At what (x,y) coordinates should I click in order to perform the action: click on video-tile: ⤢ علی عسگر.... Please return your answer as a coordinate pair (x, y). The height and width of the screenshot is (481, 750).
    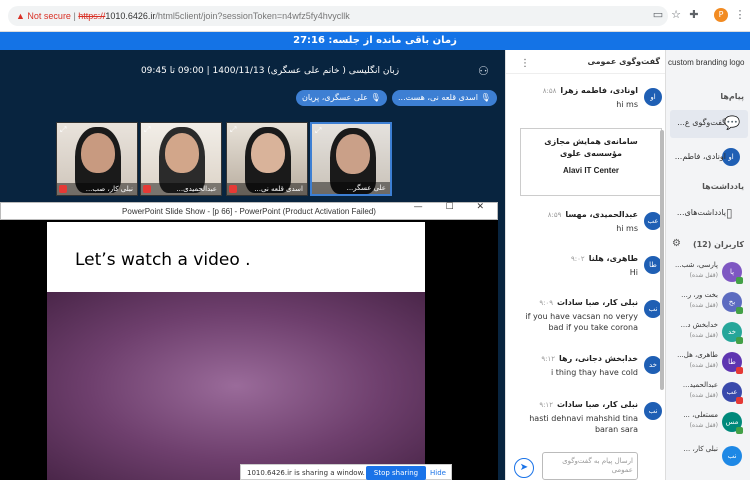
    Looking at the image, I should click on (351, 159).